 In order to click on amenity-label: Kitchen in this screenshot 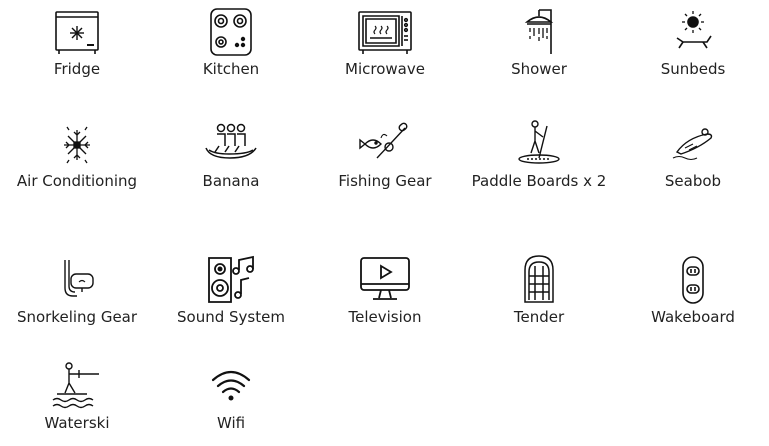, I will do `click(231, 69)`.